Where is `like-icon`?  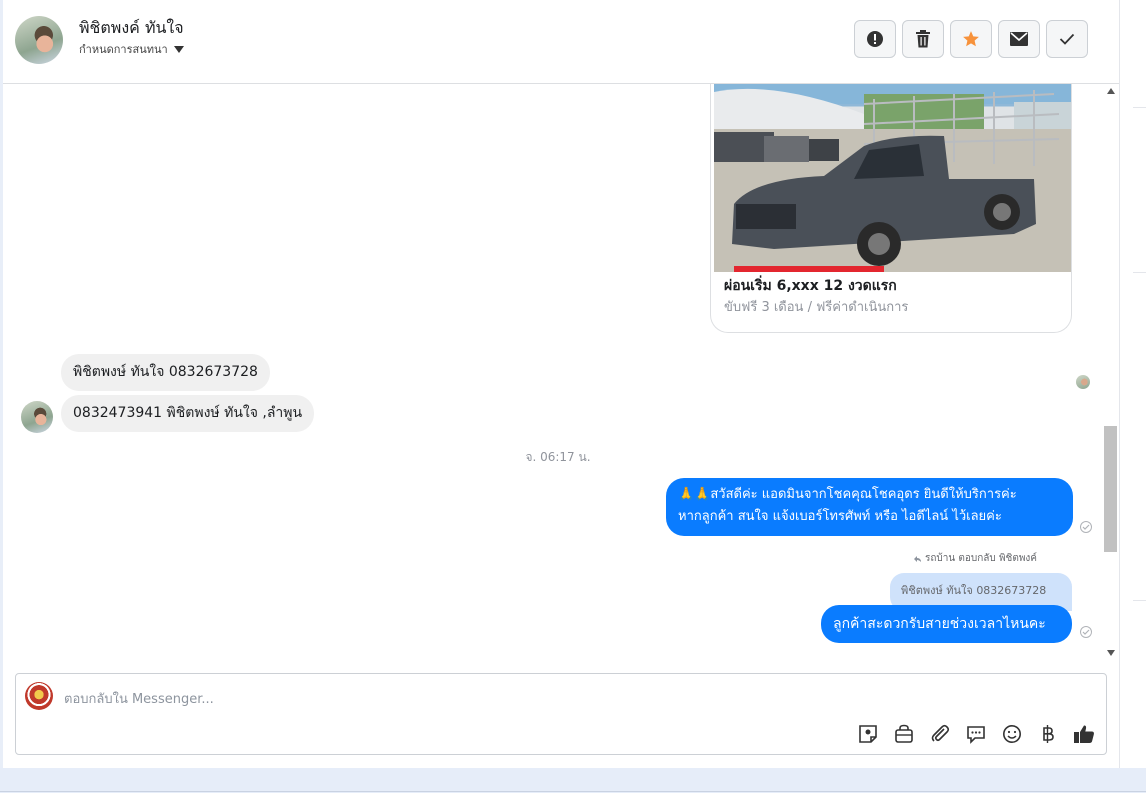 like-icon is located at coordinates (1084, 734).